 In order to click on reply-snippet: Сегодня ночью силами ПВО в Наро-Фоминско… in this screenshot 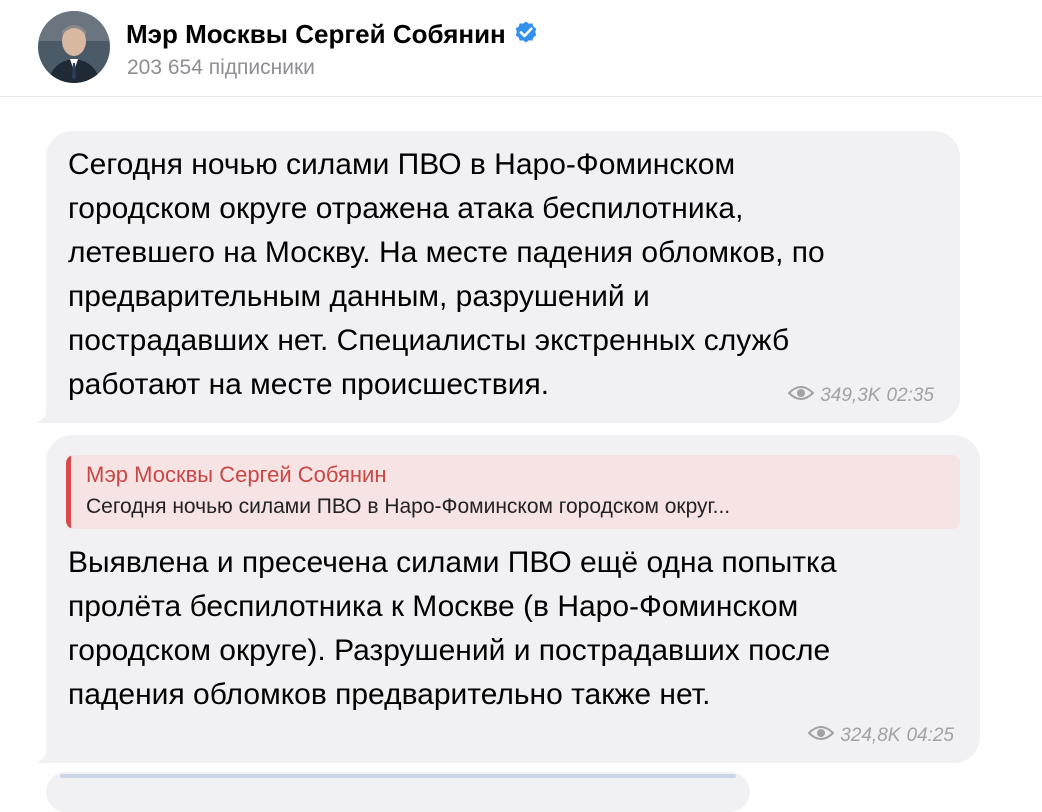, I will do `click(408, 506)`.